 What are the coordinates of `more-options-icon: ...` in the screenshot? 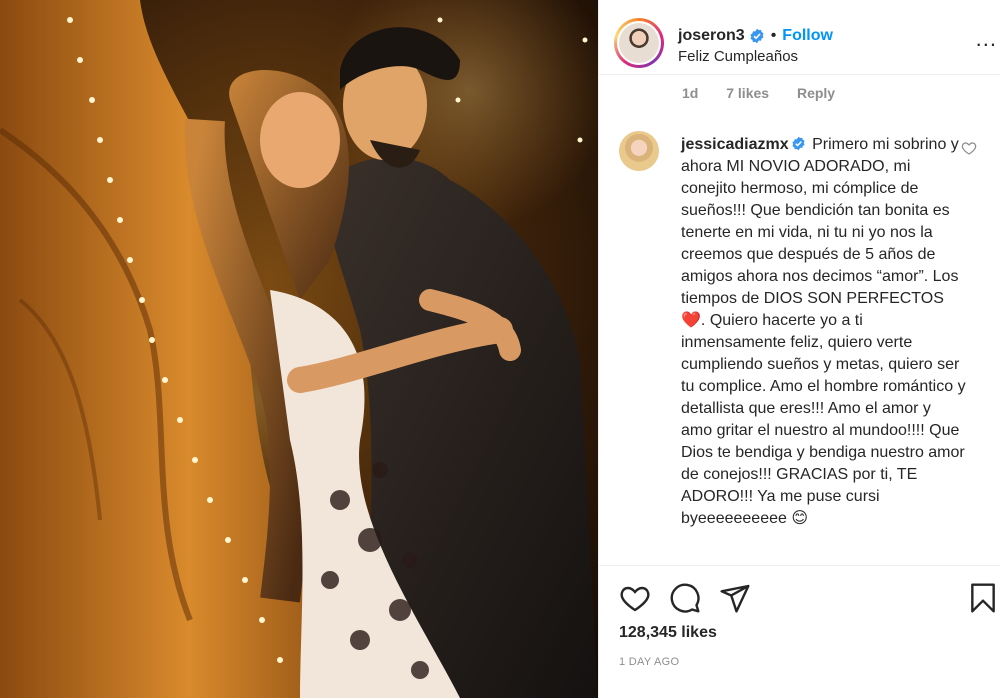 It's located at (986, 39).